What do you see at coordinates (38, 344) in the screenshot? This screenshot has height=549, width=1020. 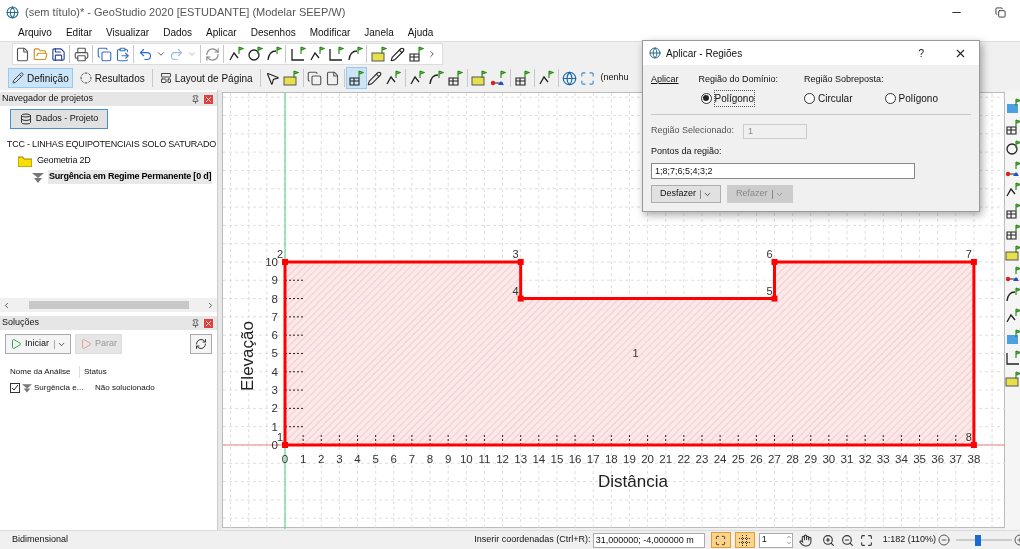 I see `start-button: Iniciar` at bounding box center [38, 344].